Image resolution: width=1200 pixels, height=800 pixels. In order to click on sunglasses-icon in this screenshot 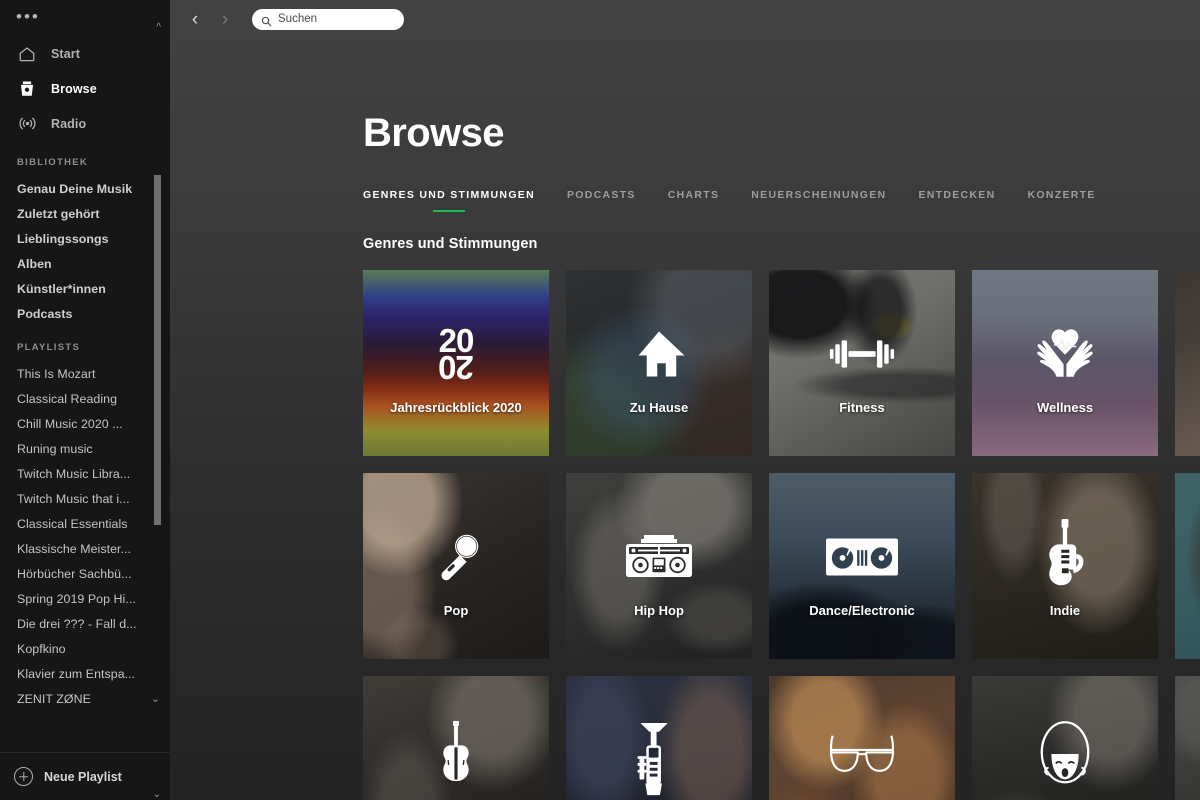, I will do `click(862, 760)`.